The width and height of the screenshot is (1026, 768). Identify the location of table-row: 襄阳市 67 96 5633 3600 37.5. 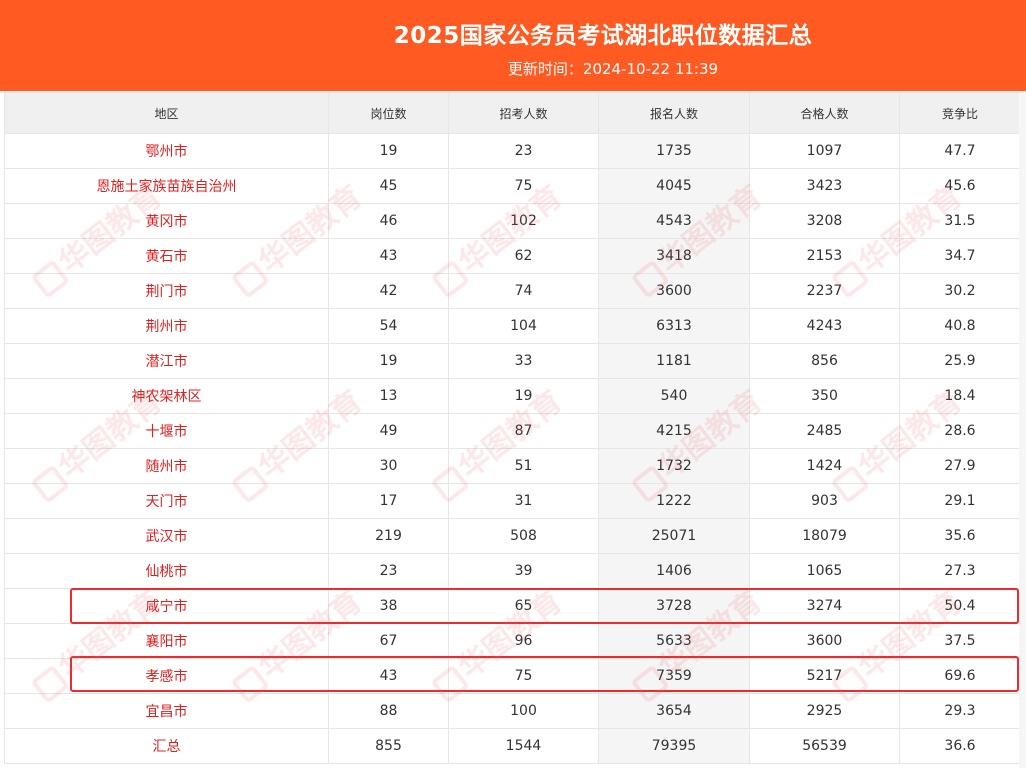
(512, 641).